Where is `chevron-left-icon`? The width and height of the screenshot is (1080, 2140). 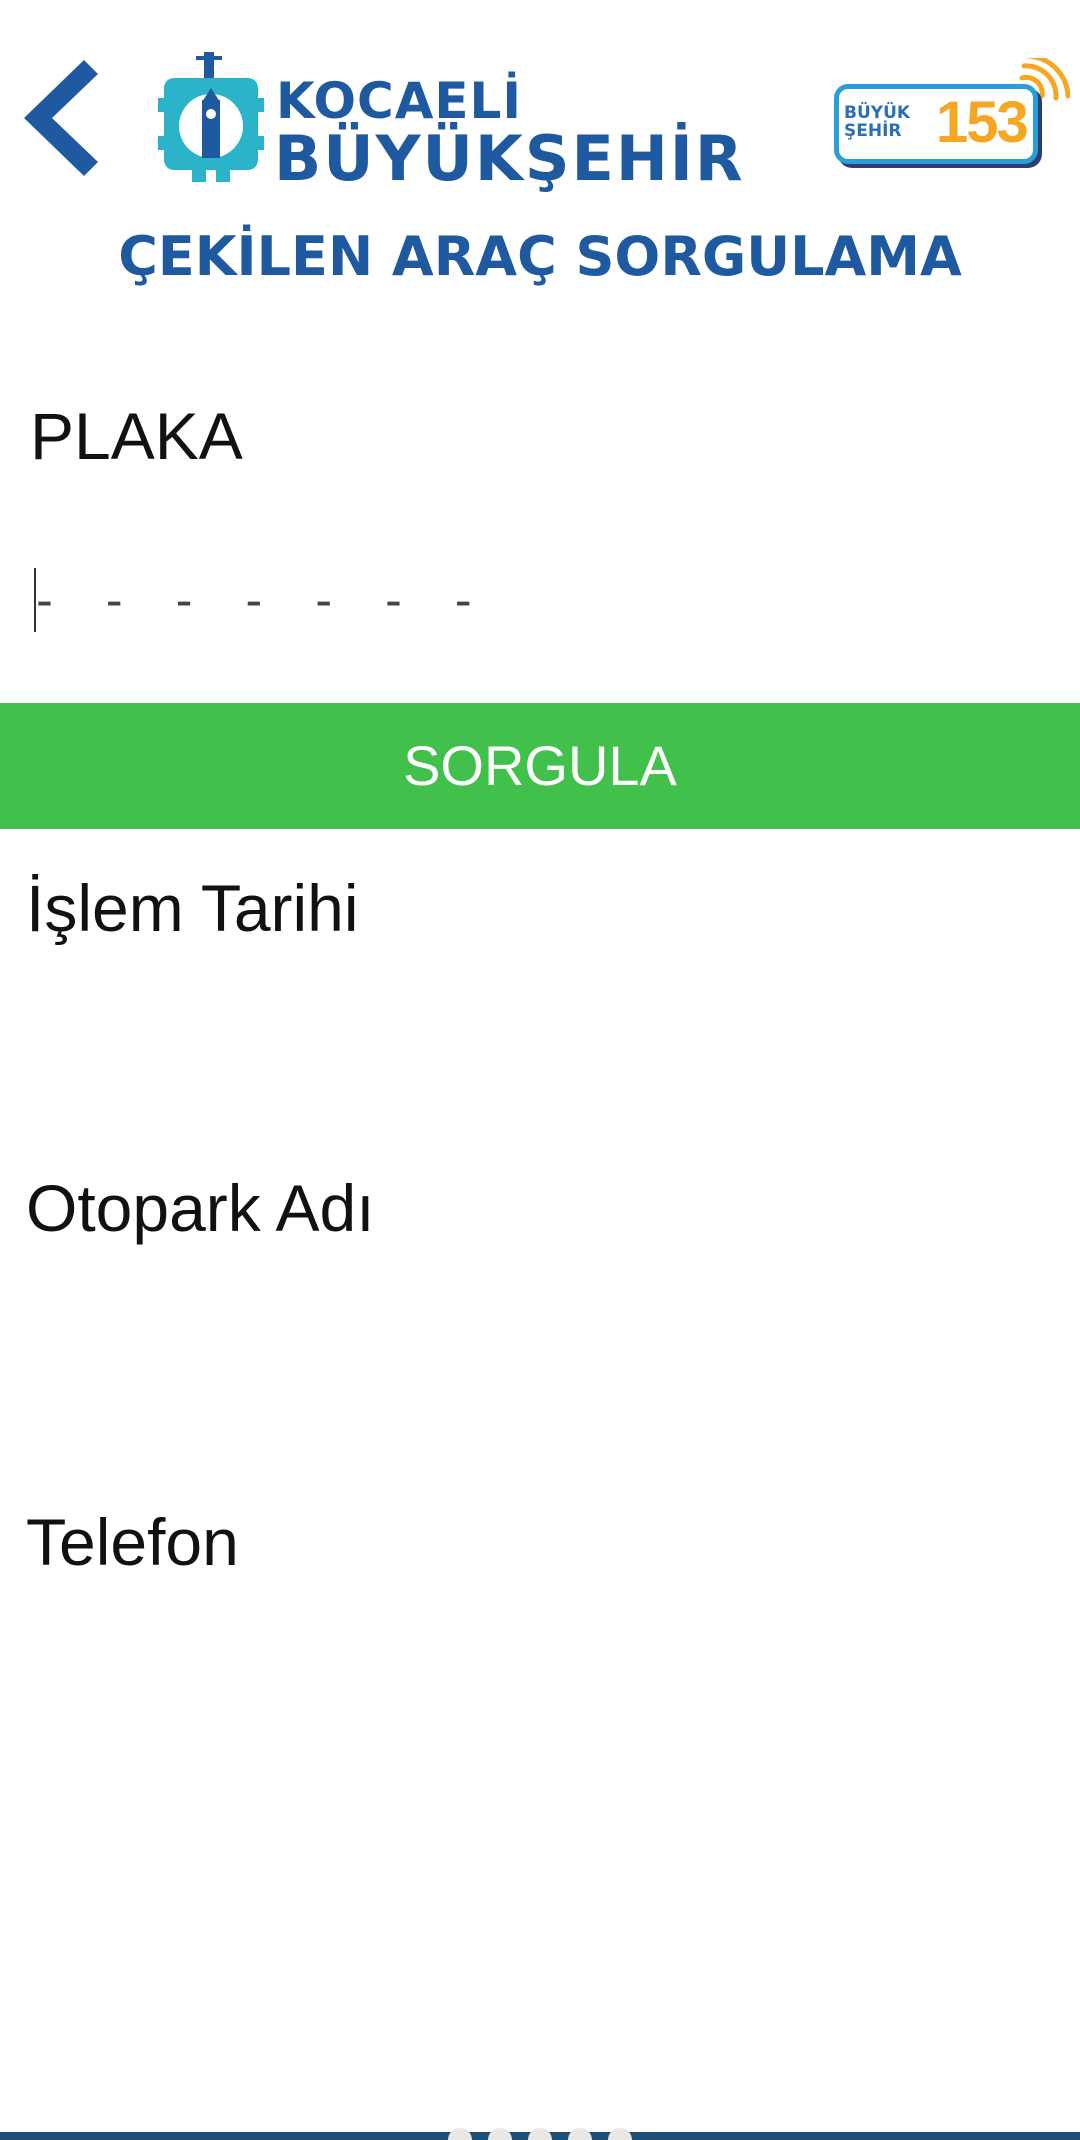 chevron-left-icon is located at coordinates (61, 118).